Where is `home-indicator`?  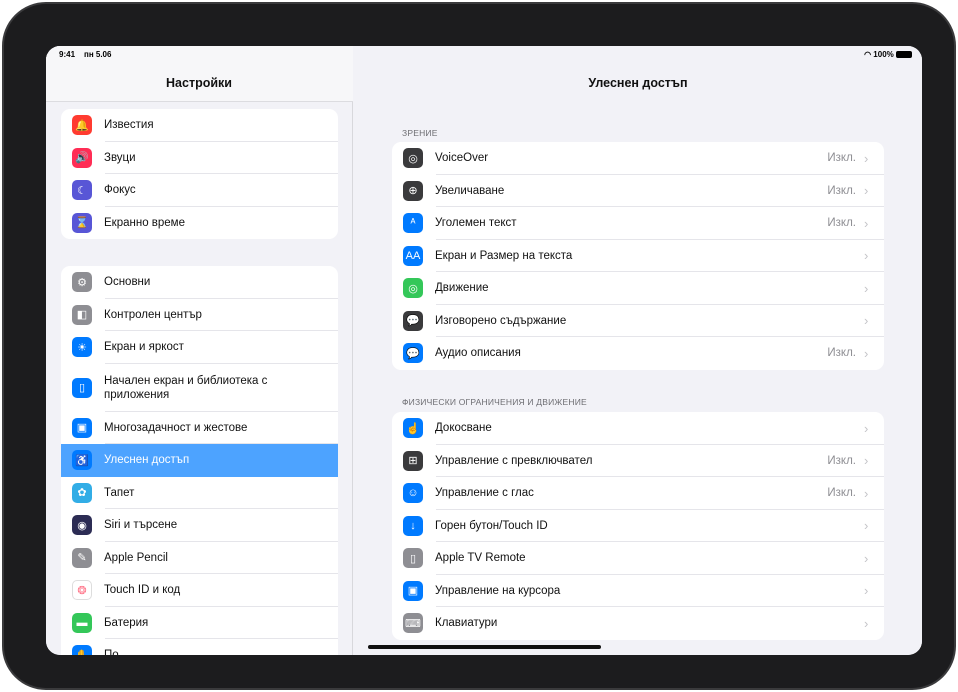
home-indicator is located at coordinates (484, 647).